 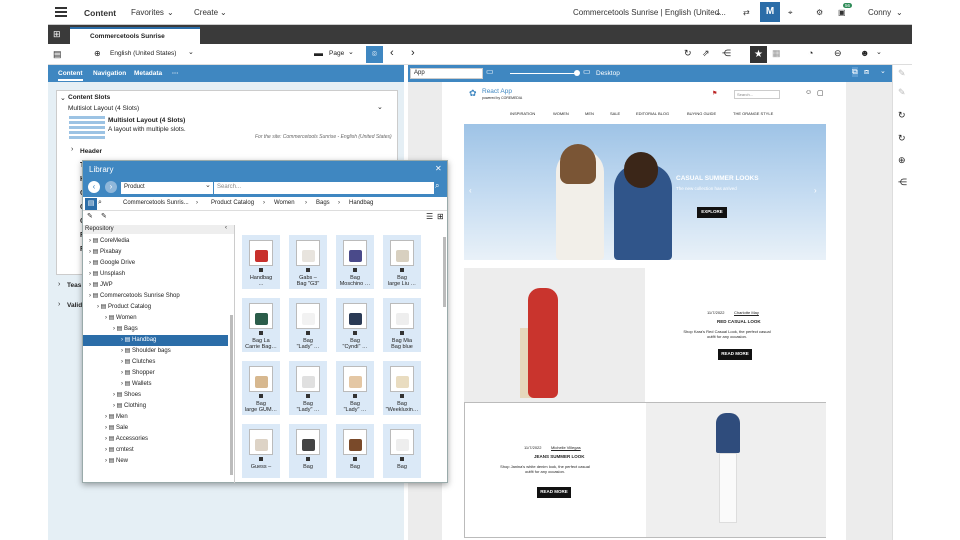 What do you see at coordinates (155, 318) in the screenshot?
I see `tree-item: › ▤ Women` at bounding box center [155, 318].